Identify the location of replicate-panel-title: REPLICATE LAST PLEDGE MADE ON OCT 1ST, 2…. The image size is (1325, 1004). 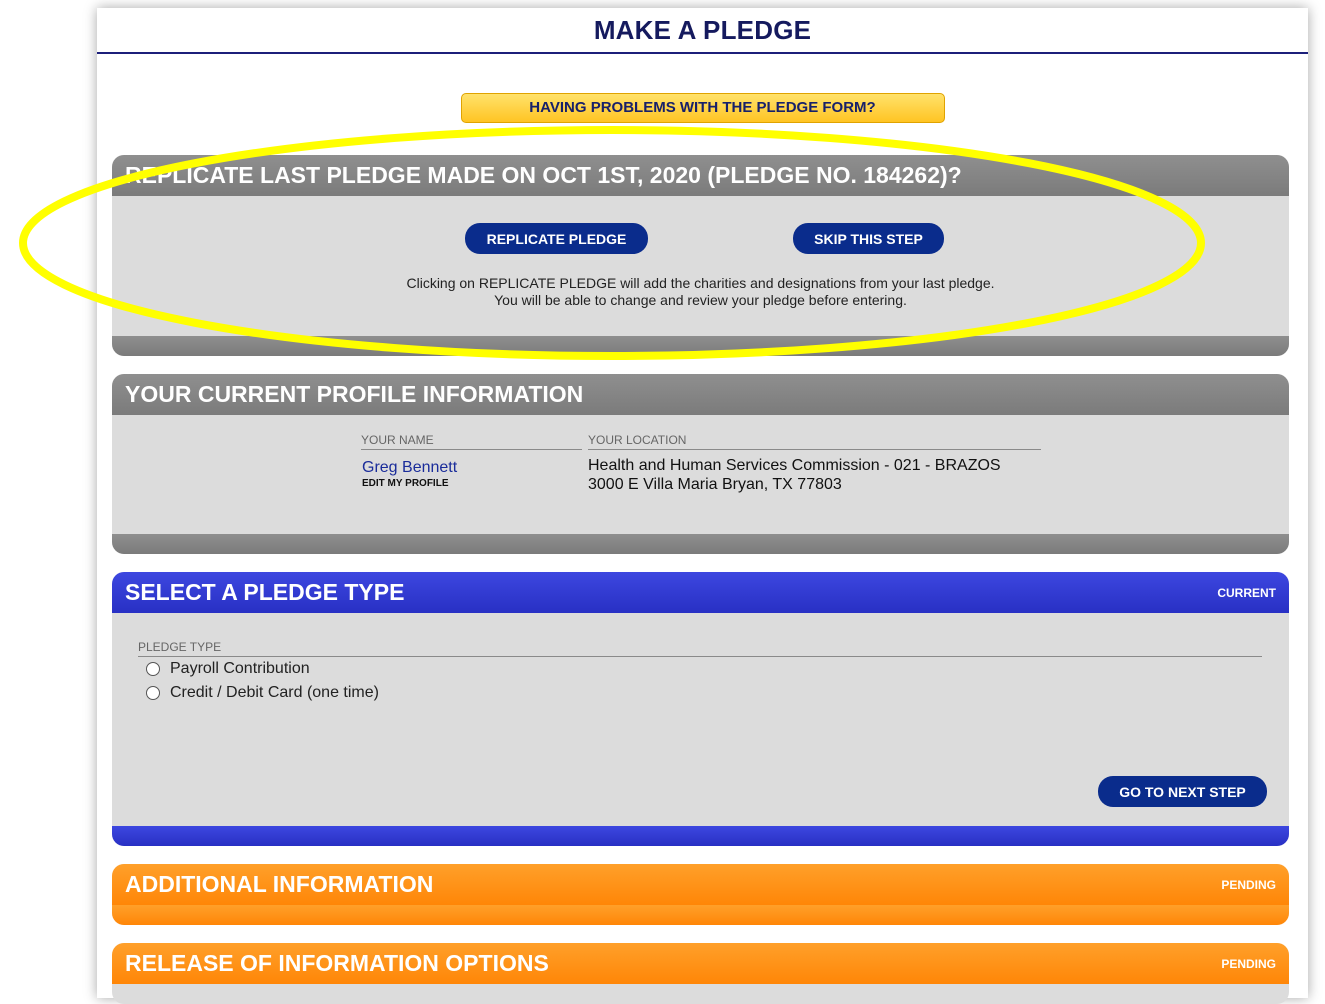
(543, 175).